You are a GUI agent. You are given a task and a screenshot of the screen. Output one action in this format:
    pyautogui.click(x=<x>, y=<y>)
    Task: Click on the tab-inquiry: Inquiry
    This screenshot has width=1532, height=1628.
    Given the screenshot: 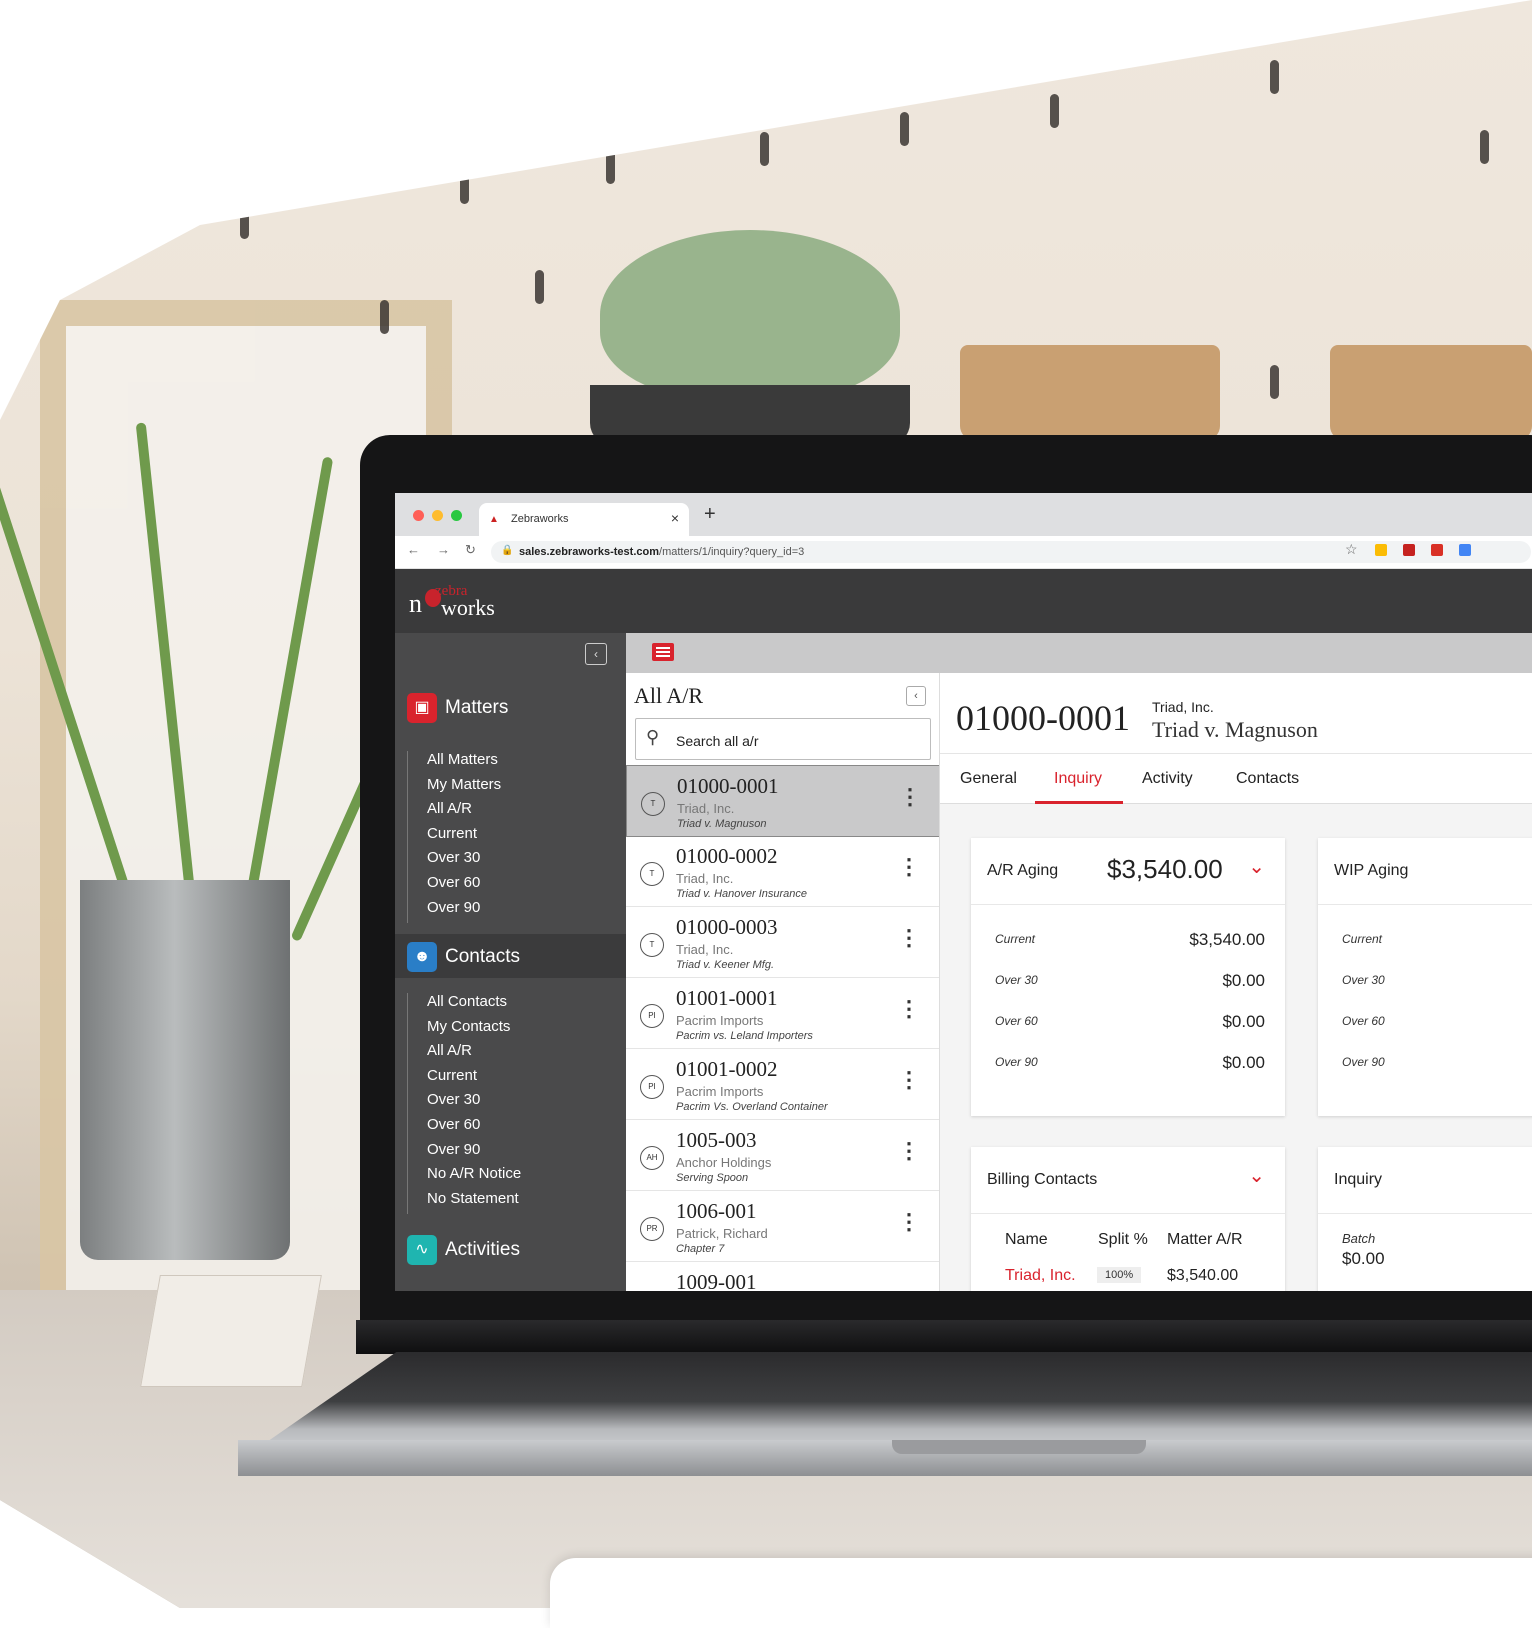 What is the action you would take?
    pyautogui.click(x=1078, y=779)
    